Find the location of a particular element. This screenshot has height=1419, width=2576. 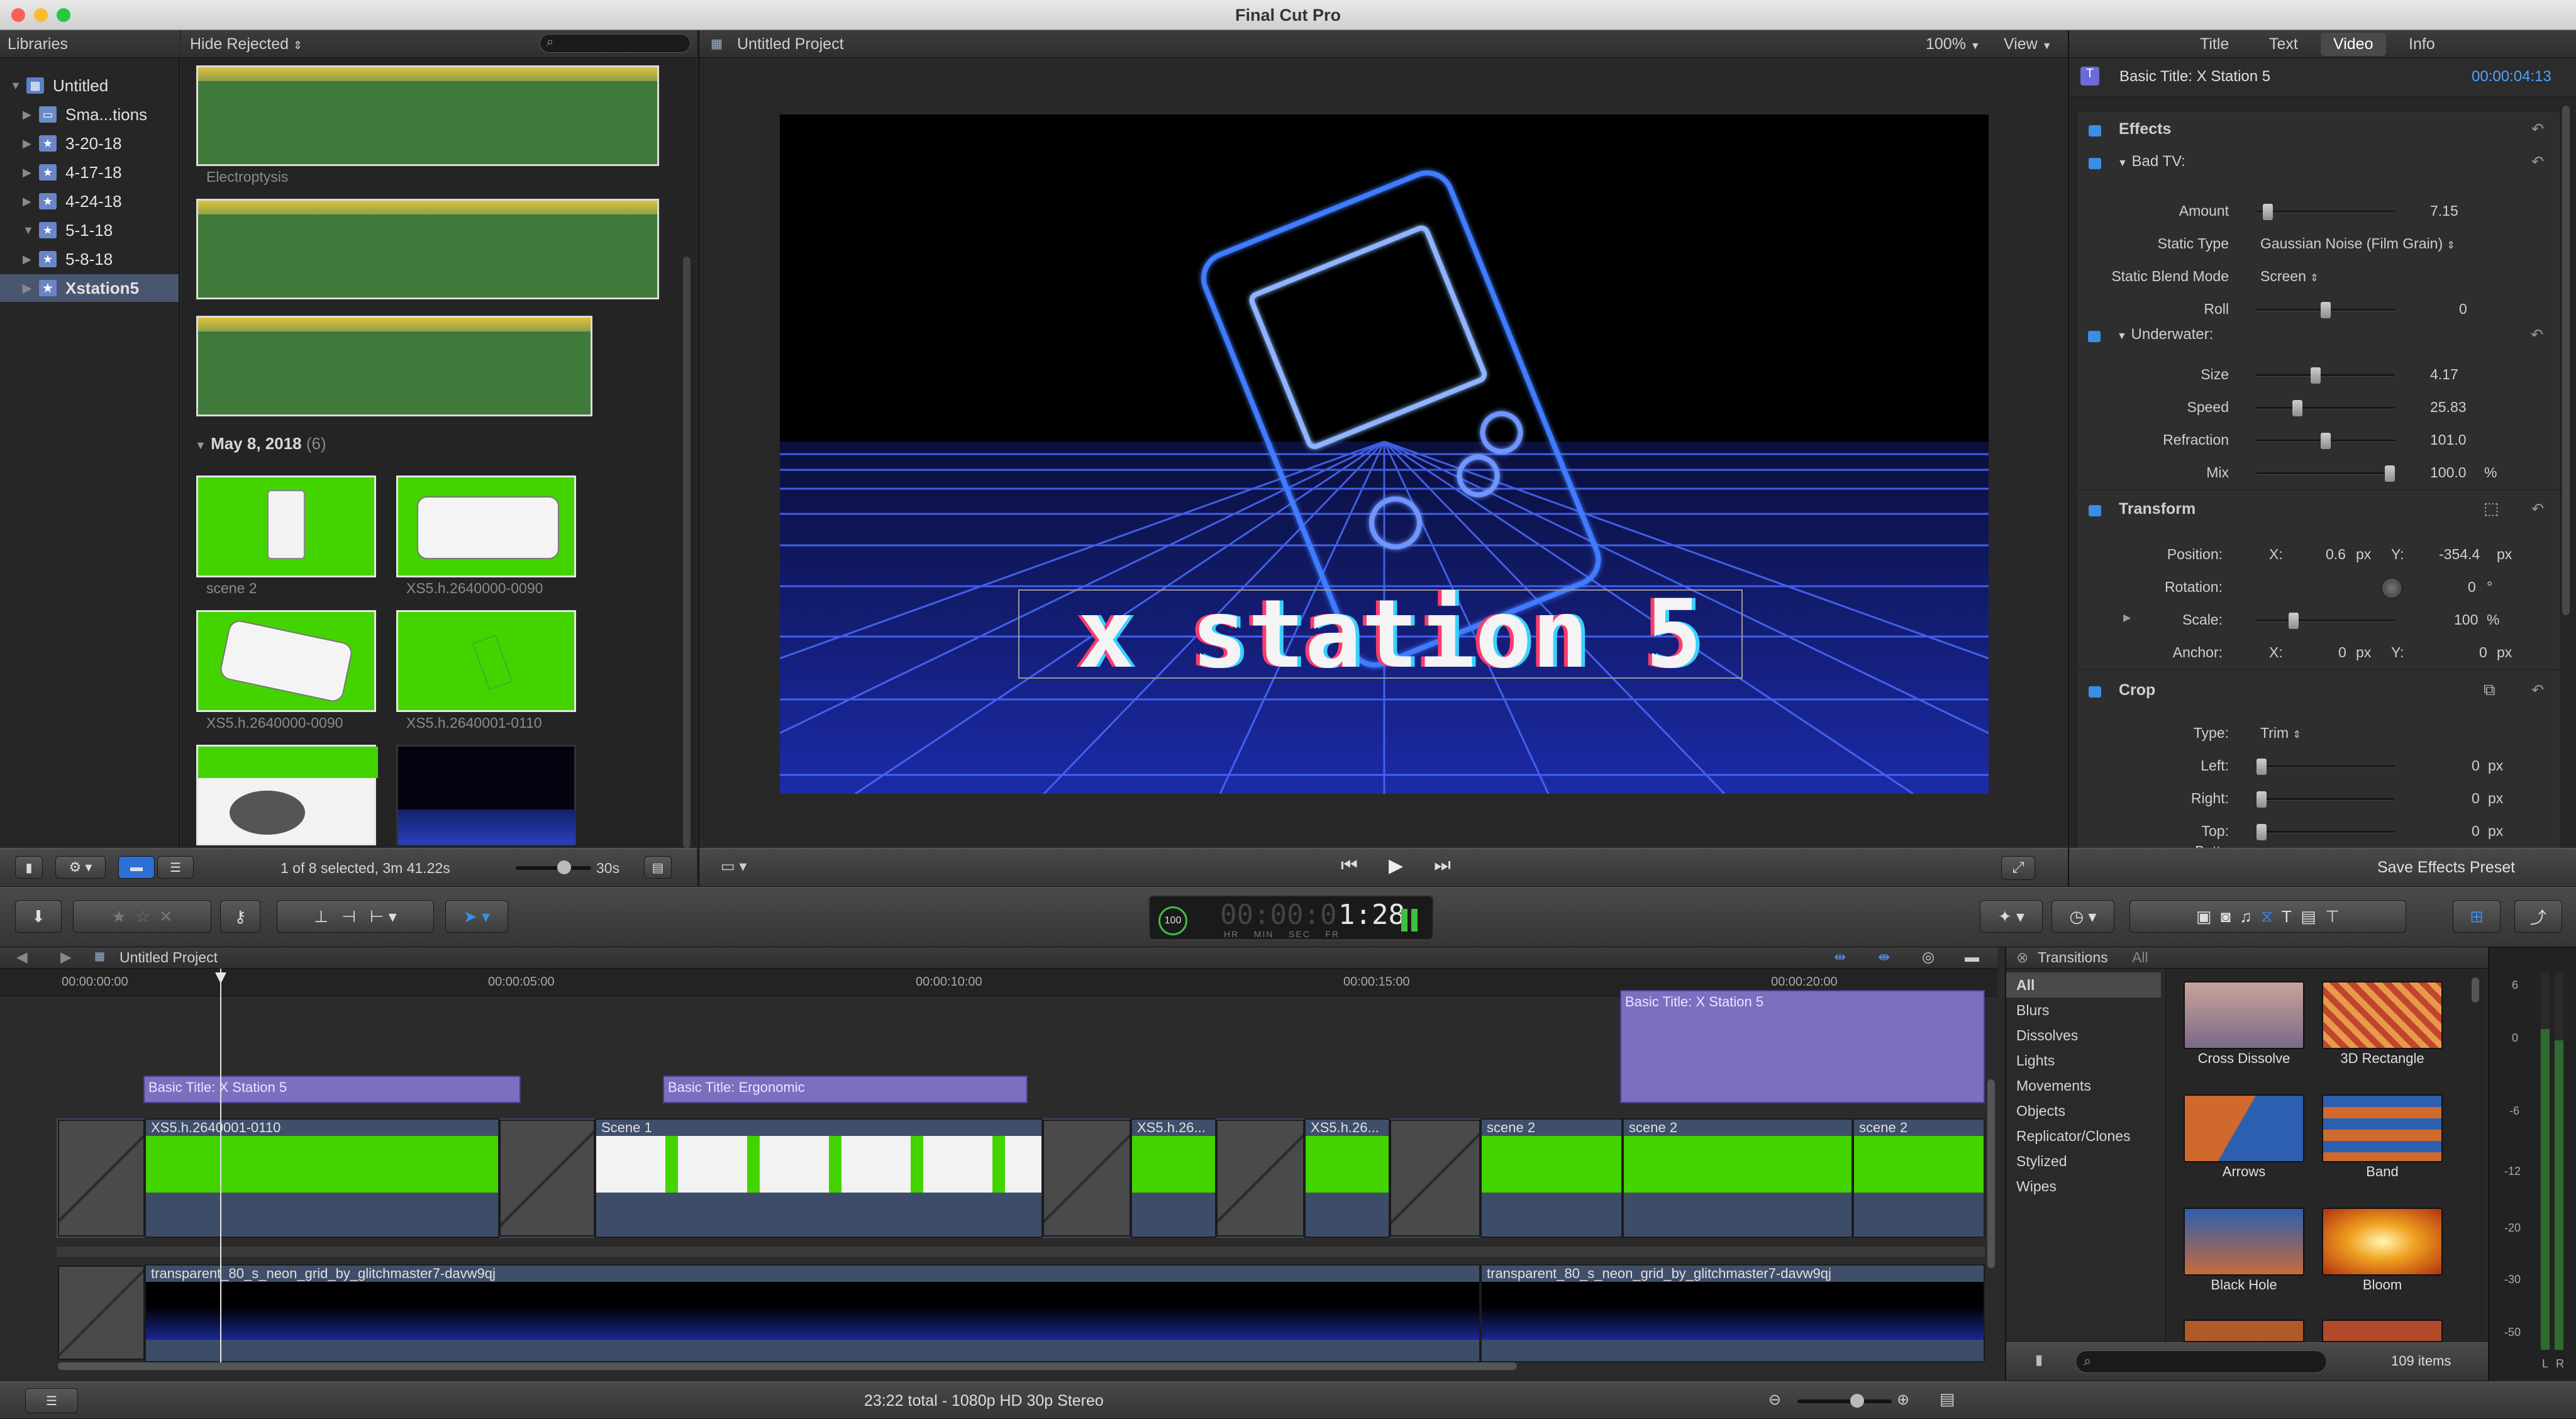

view-menu: View ▼ is located at coordinates (2028, 44).